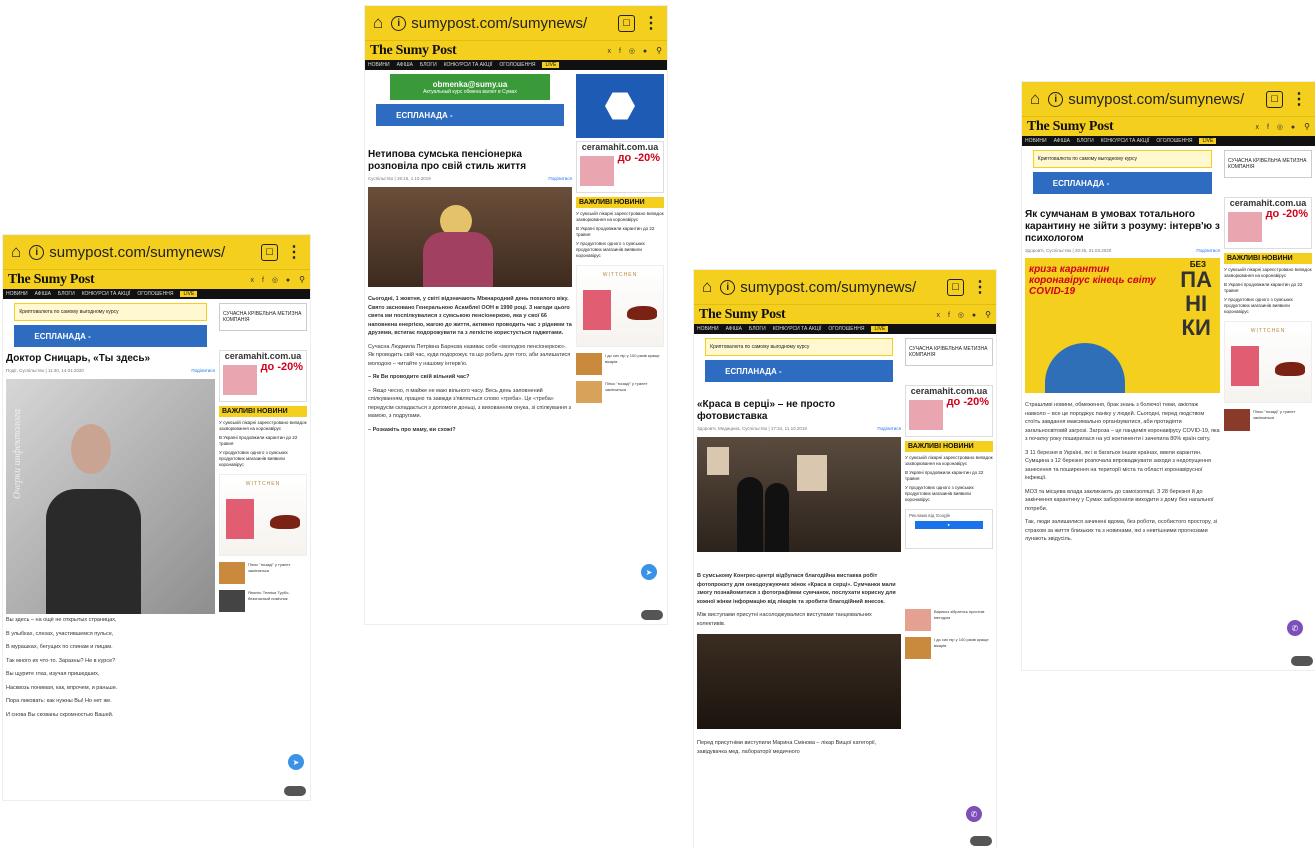 This screenshot has width=1315, height=848. Describe the element at coordinates (799, 411) in the screenshot. I see `article-title: «Краса в серці» – не просто фотовиставка` at that location.